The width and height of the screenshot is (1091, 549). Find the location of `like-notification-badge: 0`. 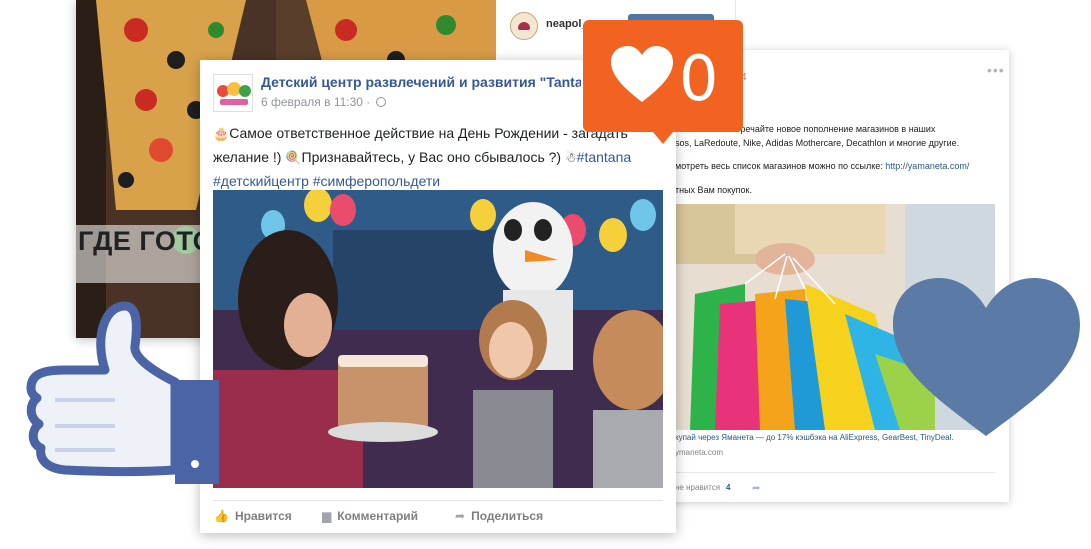

like-notification-badge: 0 is located at coordinates (663, 82).